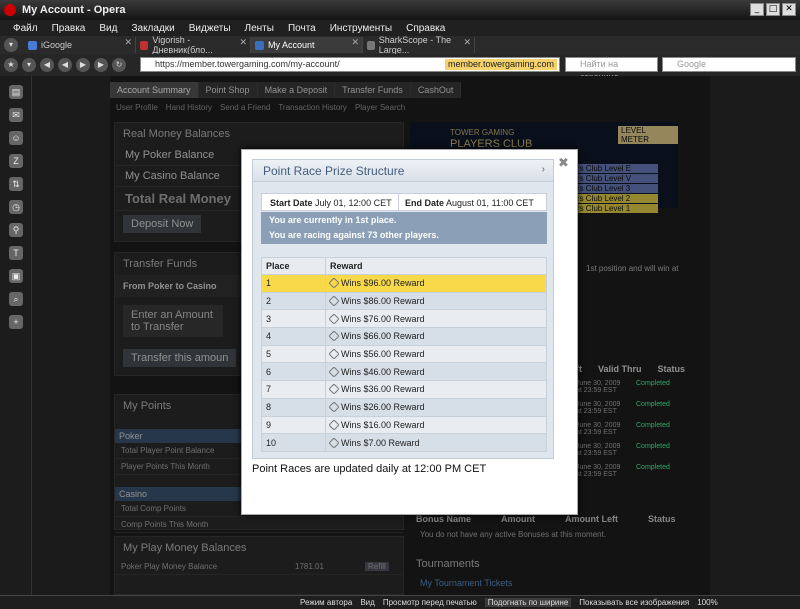 Image resolution: width=800 pixels, height=609 pixels. Describe the element at coordinates (16, 138) in the screenshot. I see `contacts-panel-icon: ☺` at that location.